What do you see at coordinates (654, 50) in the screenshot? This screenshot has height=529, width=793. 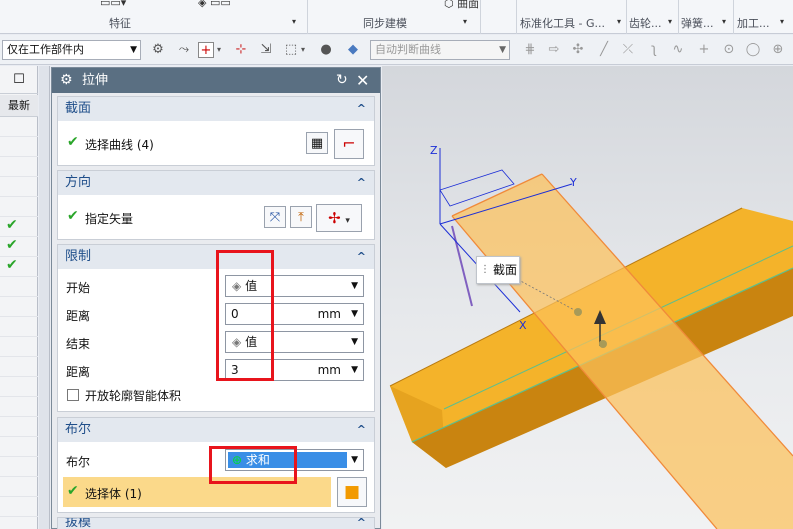 I see `snap-curve-icon: ʅ` at bounding box center [654, 50].